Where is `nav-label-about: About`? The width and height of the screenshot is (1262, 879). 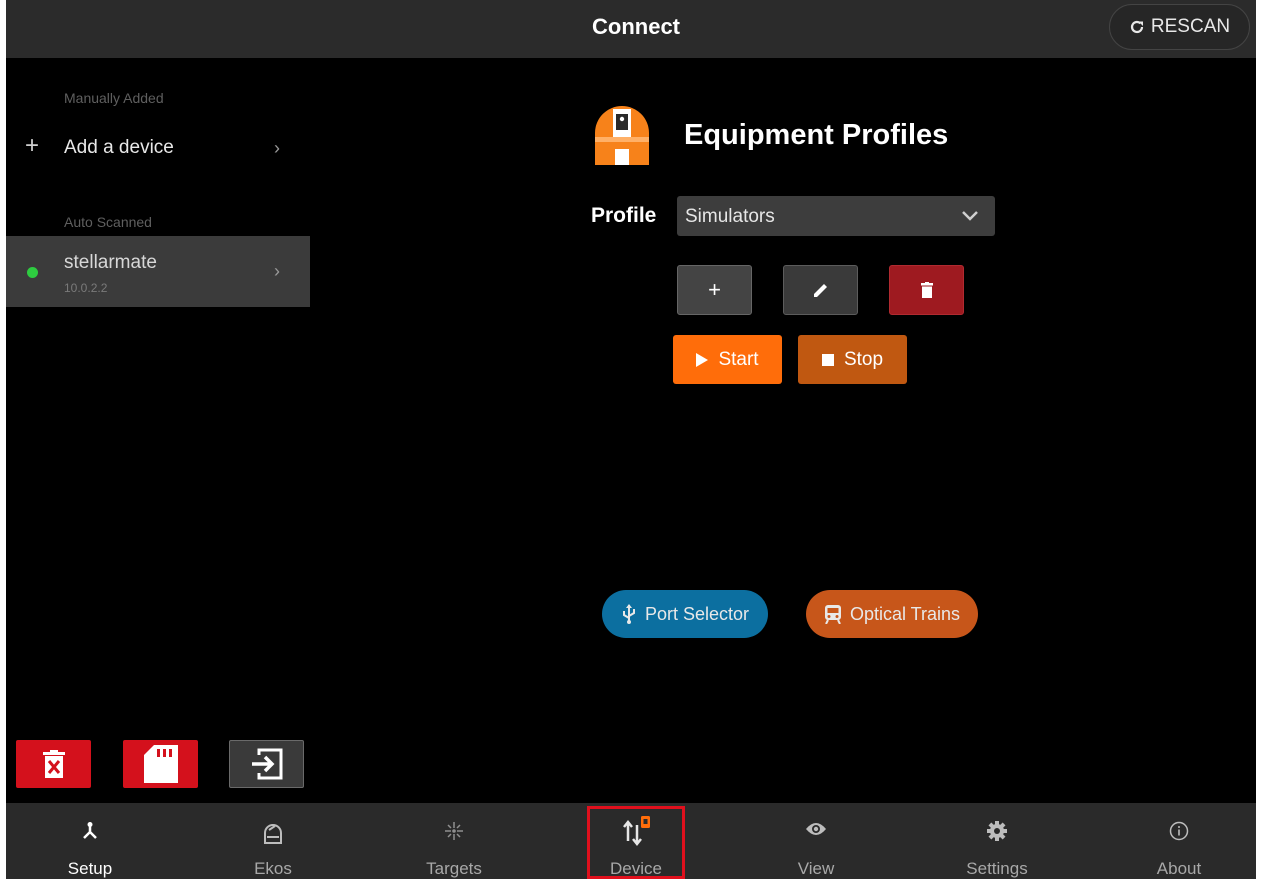 nav-label-about: About is located at coordinates (1179, 868).